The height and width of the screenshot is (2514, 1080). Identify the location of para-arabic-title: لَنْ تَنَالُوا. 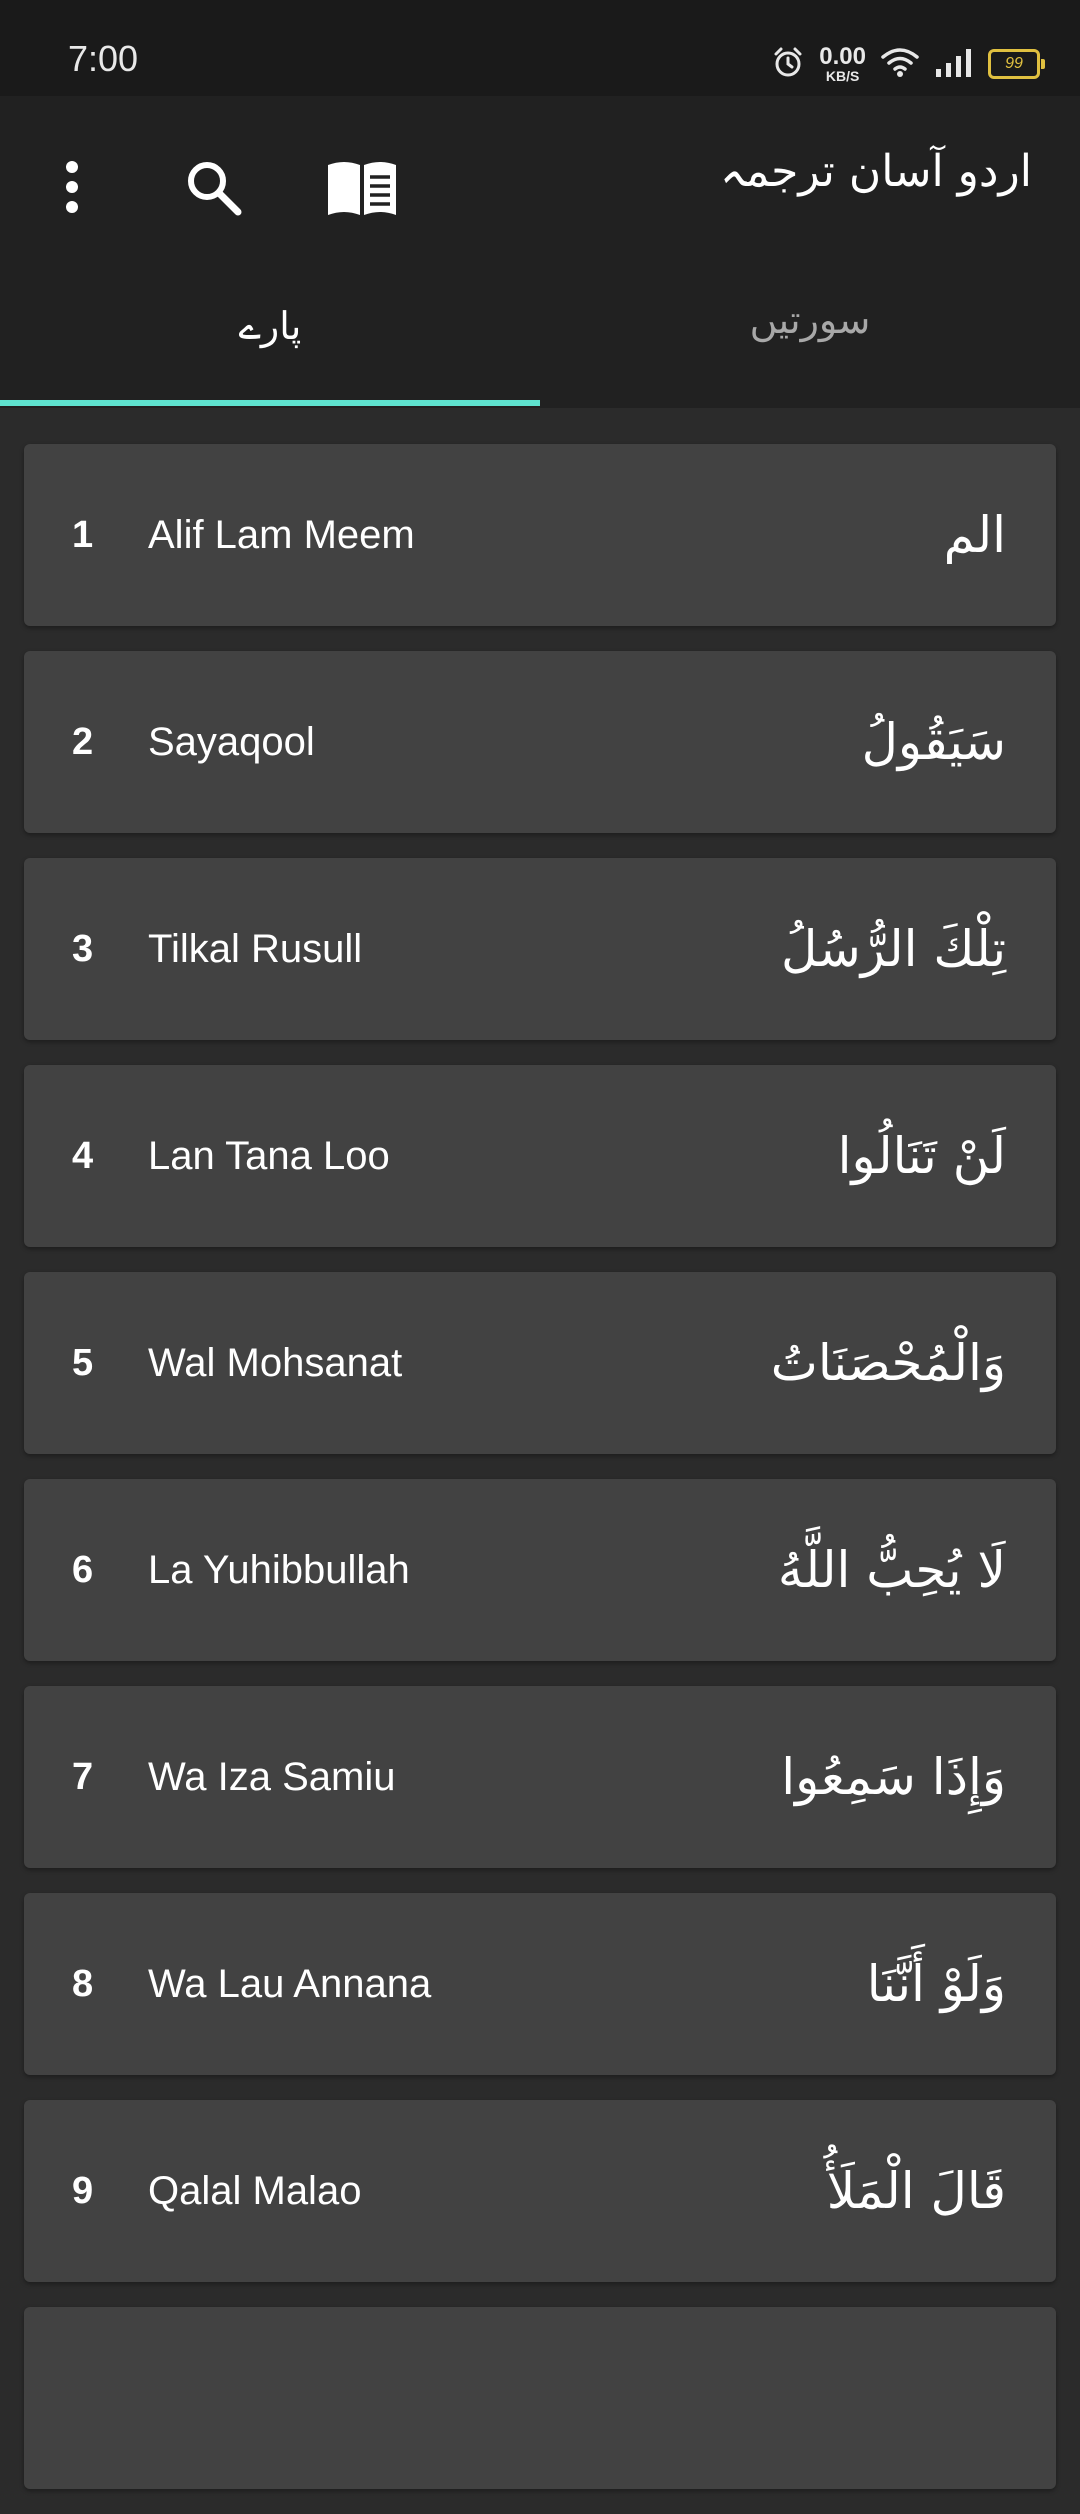
(921, 1156).